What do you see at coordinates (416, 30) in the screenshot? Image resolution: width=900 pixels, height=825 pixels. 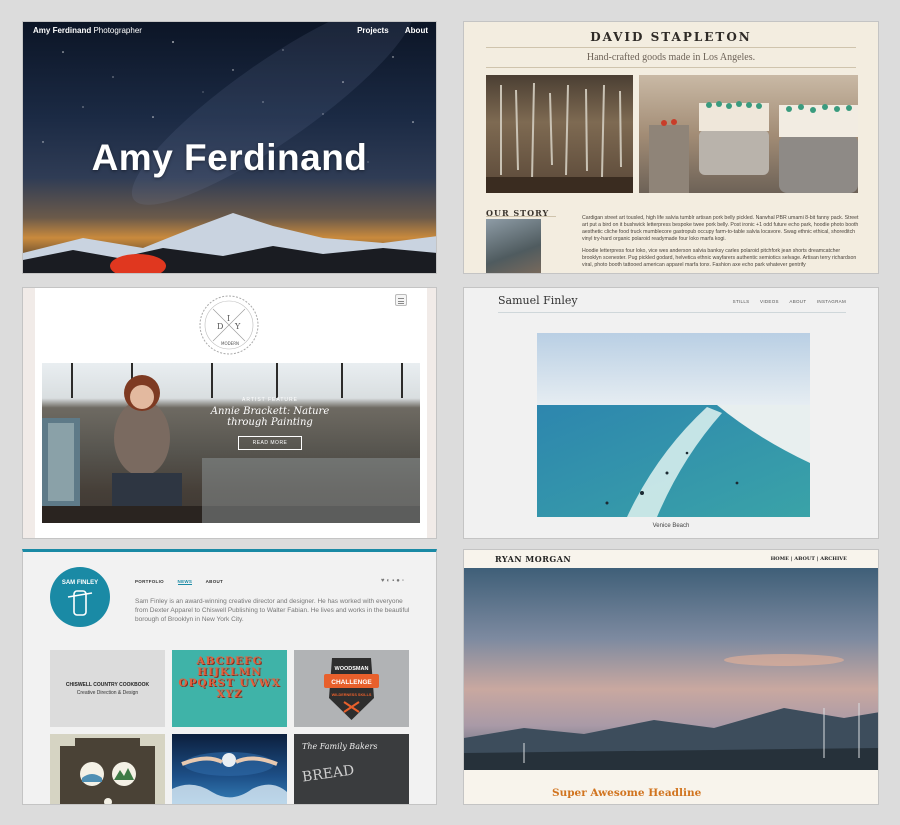 I see `nav-about: About` at bounding box center [416, 30].